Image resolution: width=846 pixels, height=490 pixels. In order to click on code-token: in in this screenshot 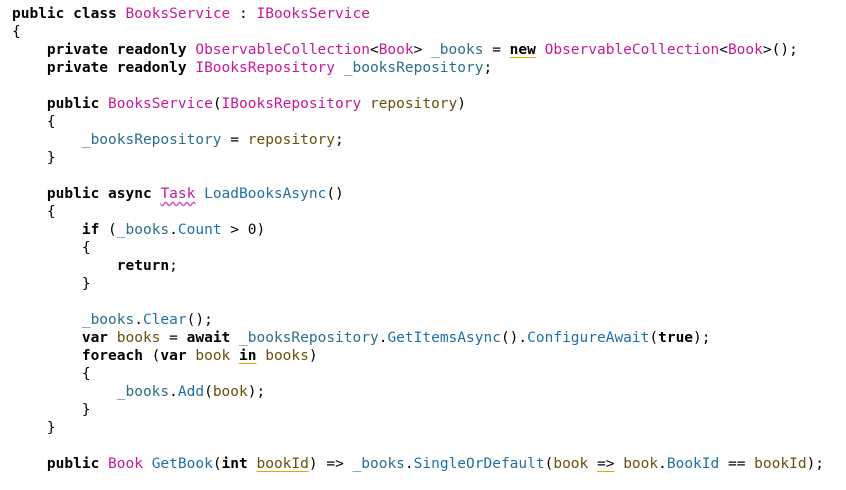, I will do `click(248, 356)`.